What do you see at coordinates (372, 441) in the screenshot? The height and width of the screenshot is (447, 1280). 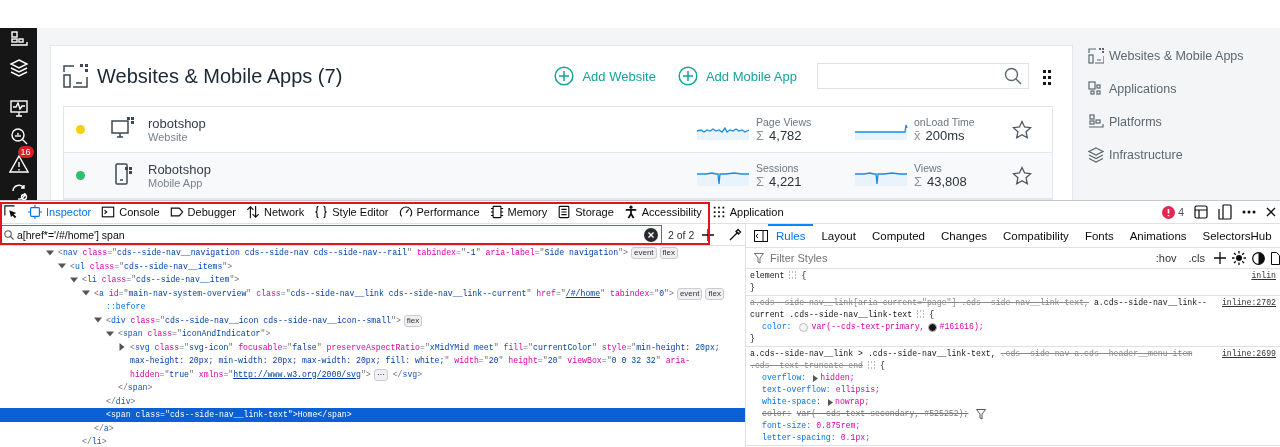 I see `markup-line: </li>` at bounding box center [372, 441].